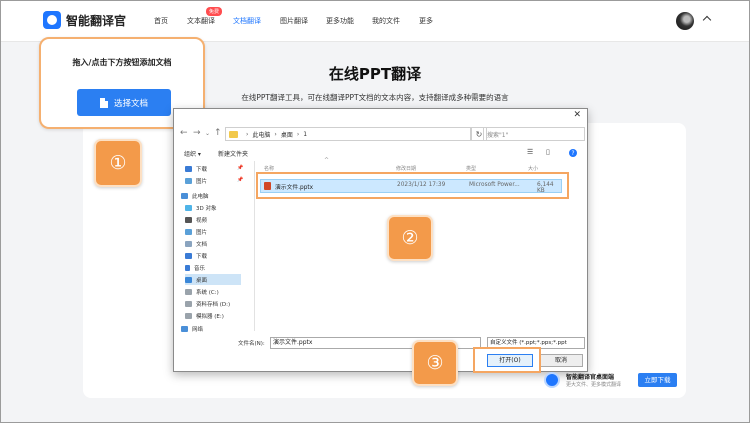  What do you see at coordinates (528, 343) in the screenshot?
I see `filetype-value: 自定义文件 (*.ppt;*.pps;*.ppt` at bounding box center [528, 343].